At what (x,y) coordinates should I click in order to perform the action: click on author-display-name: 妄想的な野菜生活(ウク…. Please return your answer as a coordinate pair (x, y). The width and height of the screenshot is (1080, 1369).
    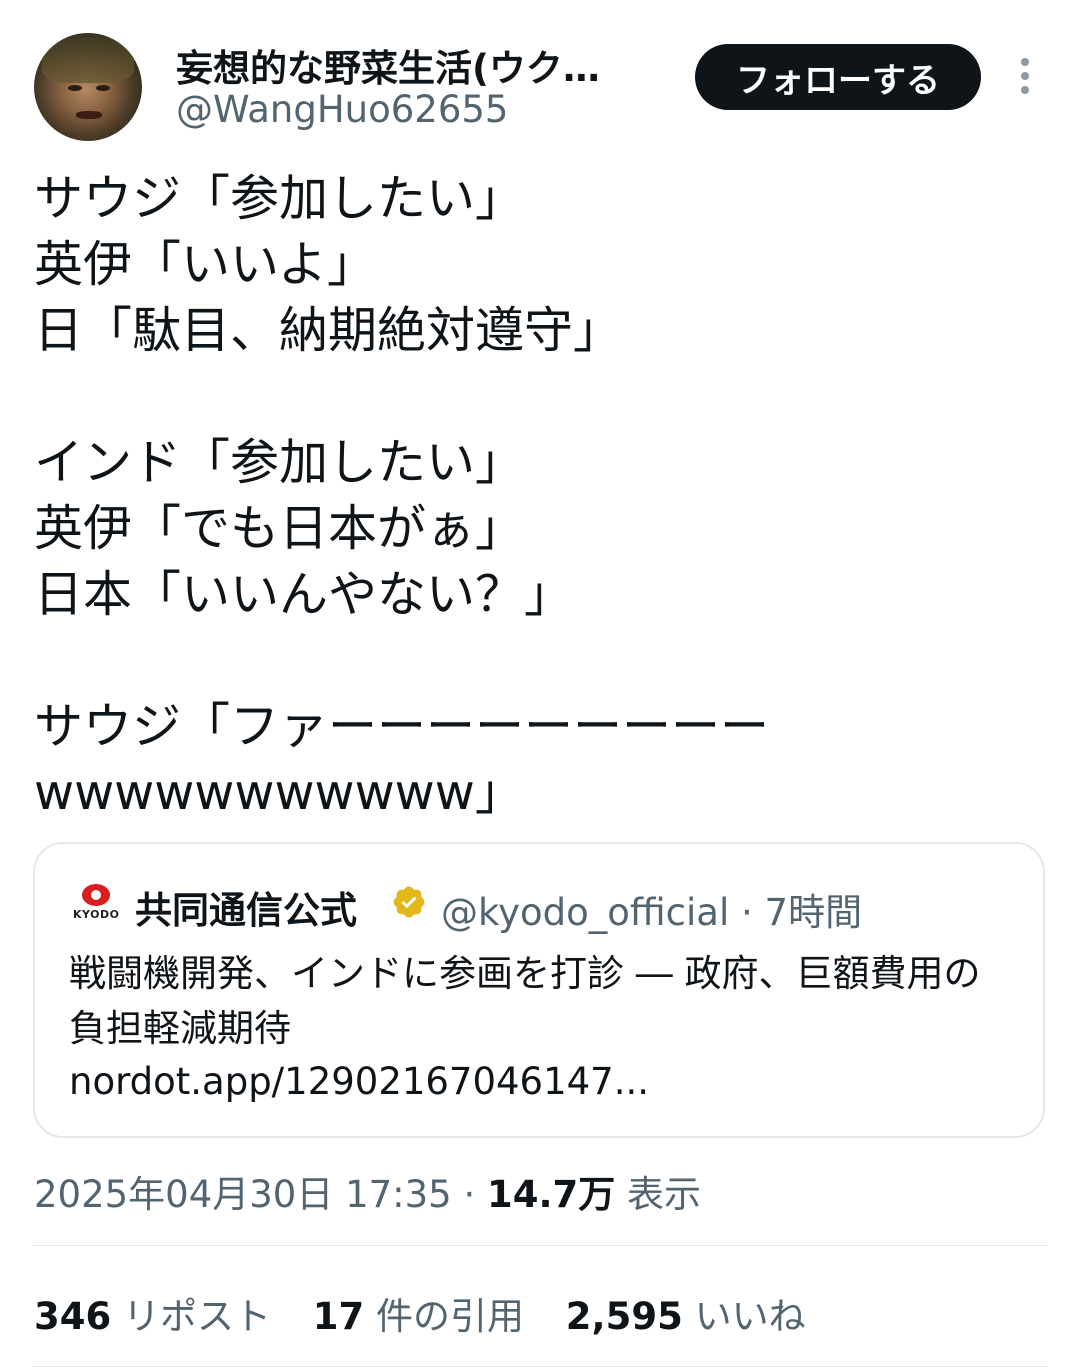
    Looking at the image, I should click on (388, 65).